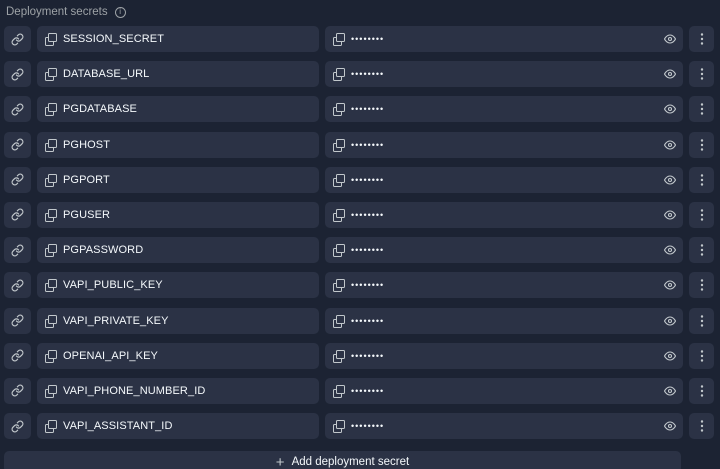  Describe the element at coordinates (178, 179) in the screenshot. I see `secret-key-field: PGPORT` at that location.